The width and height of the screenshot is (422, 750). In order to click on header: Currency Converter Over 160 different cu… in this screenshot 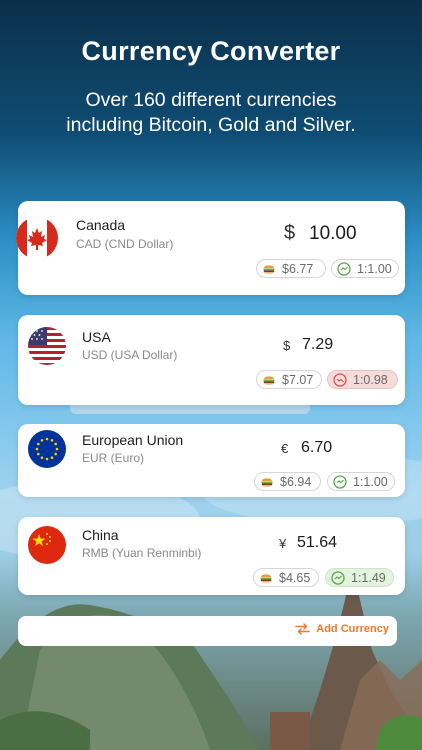, I will do `click(211, 87)`.